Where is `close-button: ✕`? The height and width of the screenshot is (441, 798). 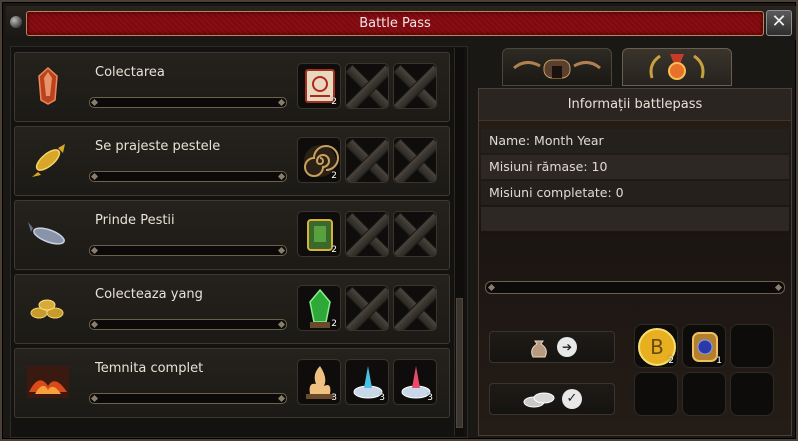 close-button: ✕ is located at coordinates (779, 23).